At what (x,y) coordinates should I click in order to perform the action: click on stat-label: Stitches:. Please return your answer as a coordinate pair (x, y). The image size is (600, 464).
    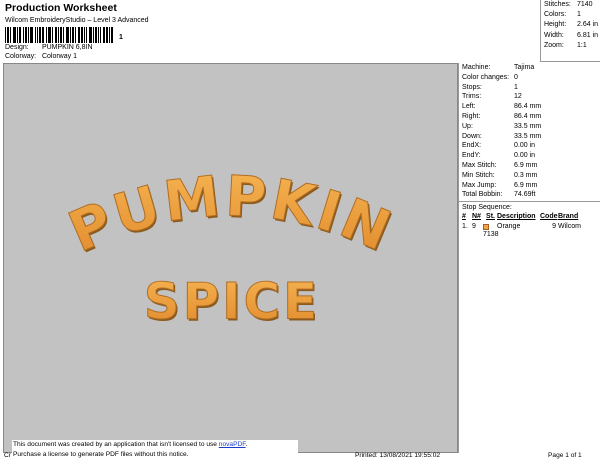
    Looking at the image, I should click on (557, 4).